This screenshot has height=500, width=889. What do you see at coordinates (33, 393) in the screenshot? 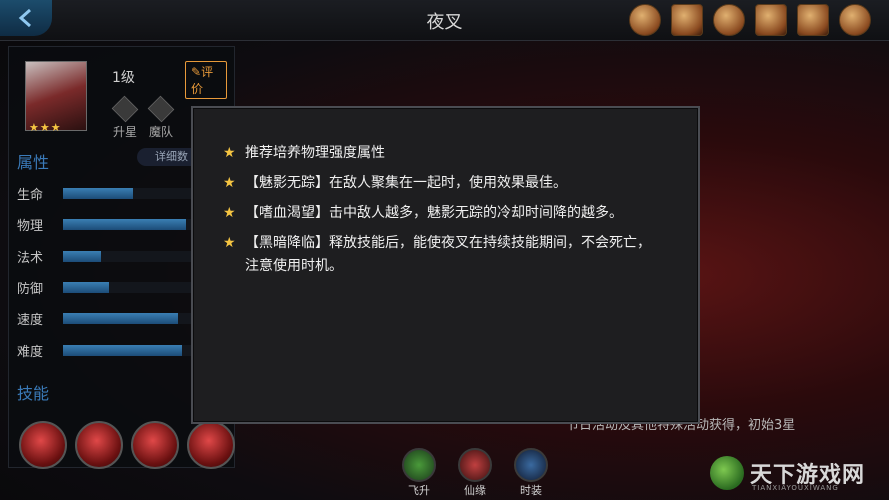
I see `skills-title: 技能` at bounding box center [33, 393].